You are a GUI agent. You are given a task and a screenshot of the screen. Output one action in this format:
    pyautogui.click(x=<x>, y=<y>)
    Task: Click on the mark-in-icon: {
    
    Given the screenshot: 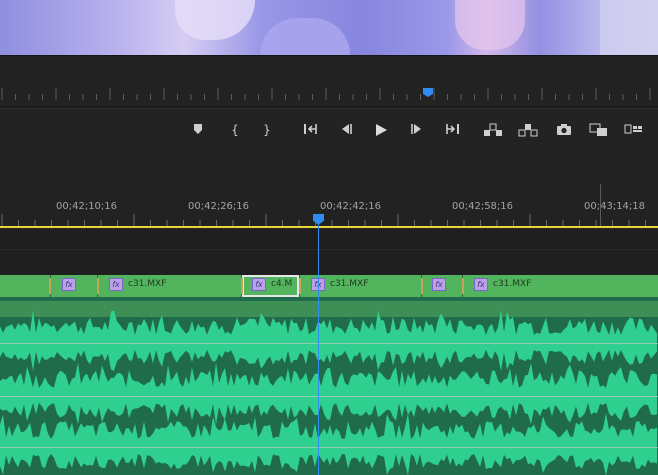 What is the action you would take?
    pyautogui.click(x=235, y=130)
    